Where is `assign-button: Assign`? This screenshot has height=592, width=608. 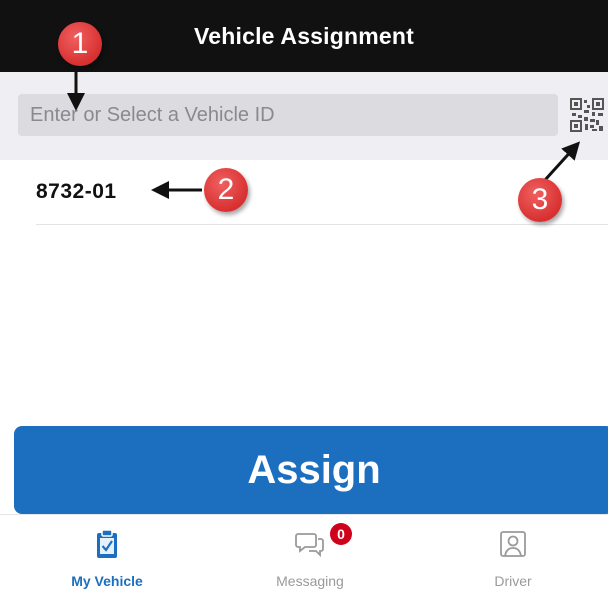 assign-button: Assign is located at coordinates (311, 470).